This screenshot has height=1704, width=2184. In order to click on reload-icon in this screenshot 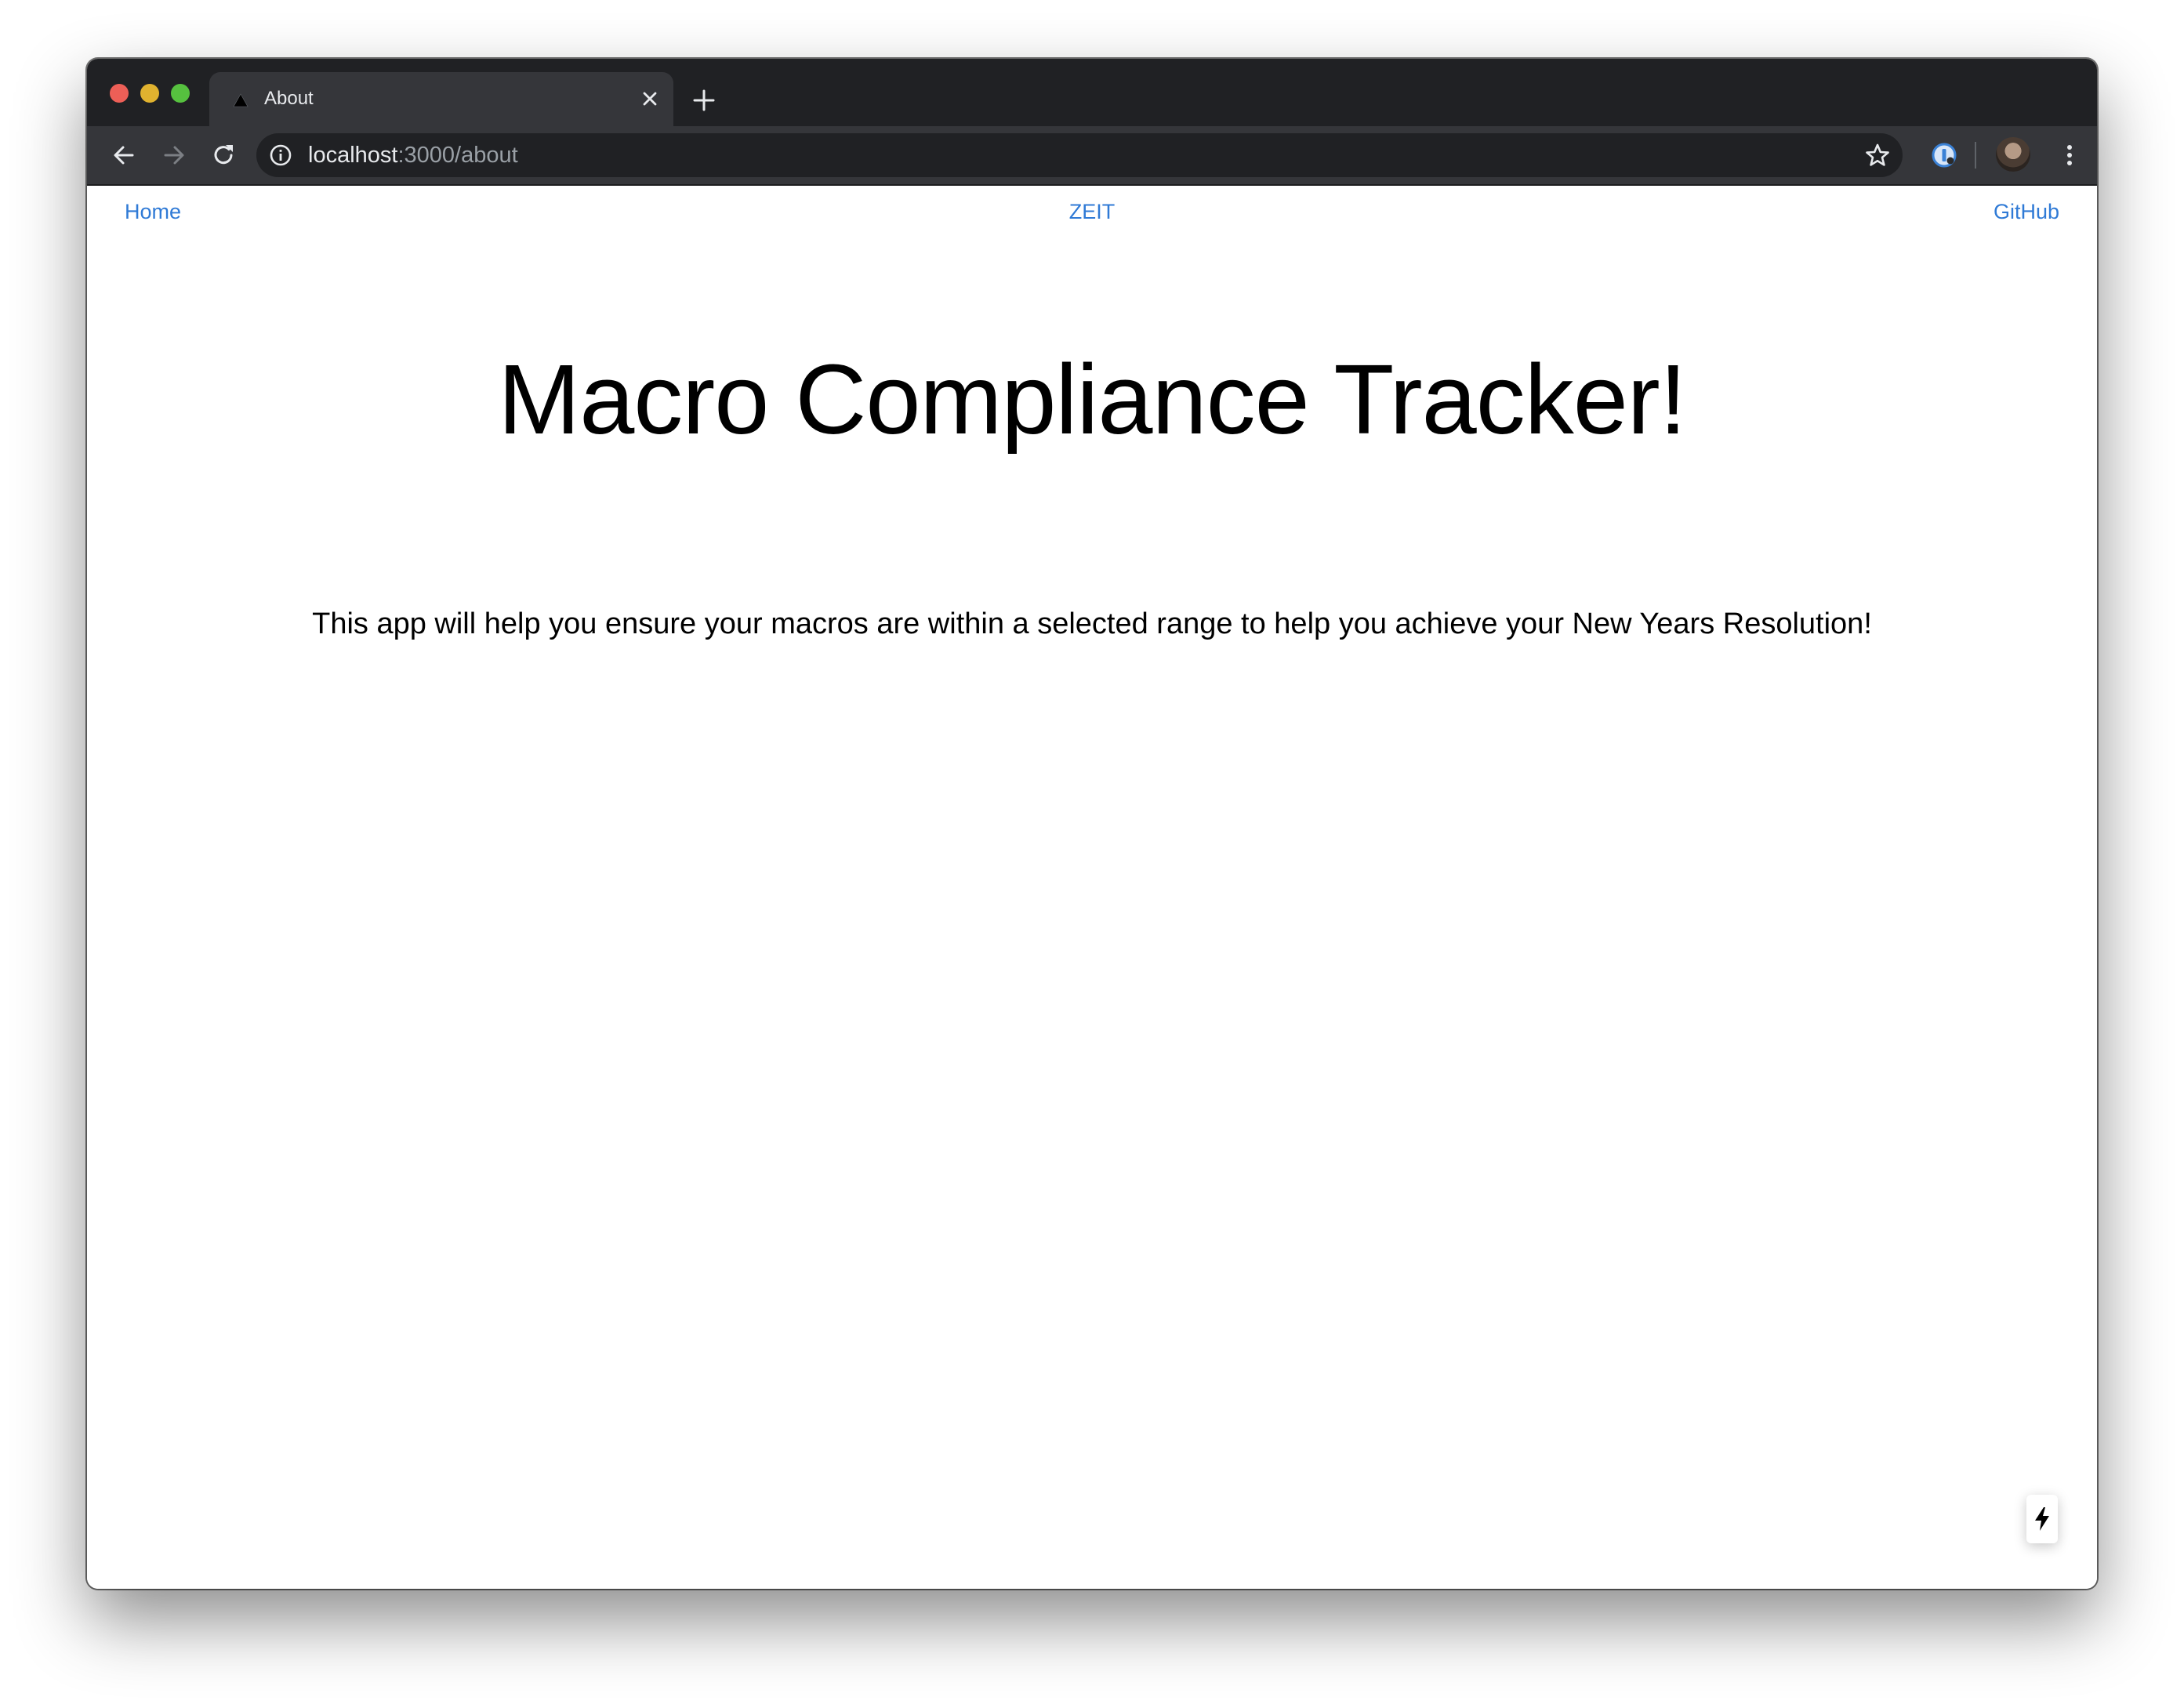, I will do `click(223, 155)`.